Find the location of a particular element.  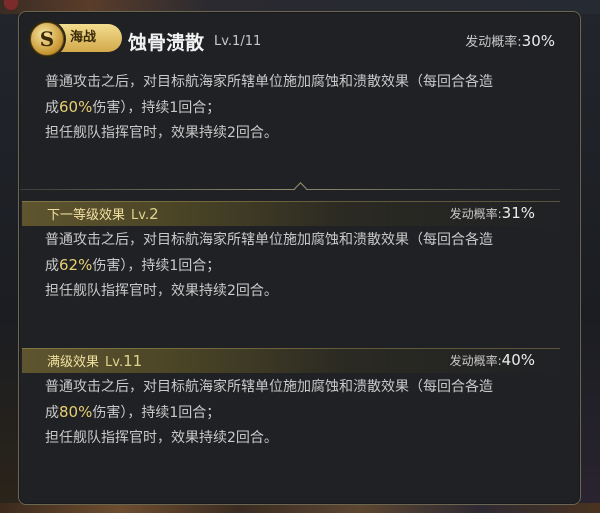

skill-trigger-rate: 发动概率:30% is located at coordinates (510, 40).